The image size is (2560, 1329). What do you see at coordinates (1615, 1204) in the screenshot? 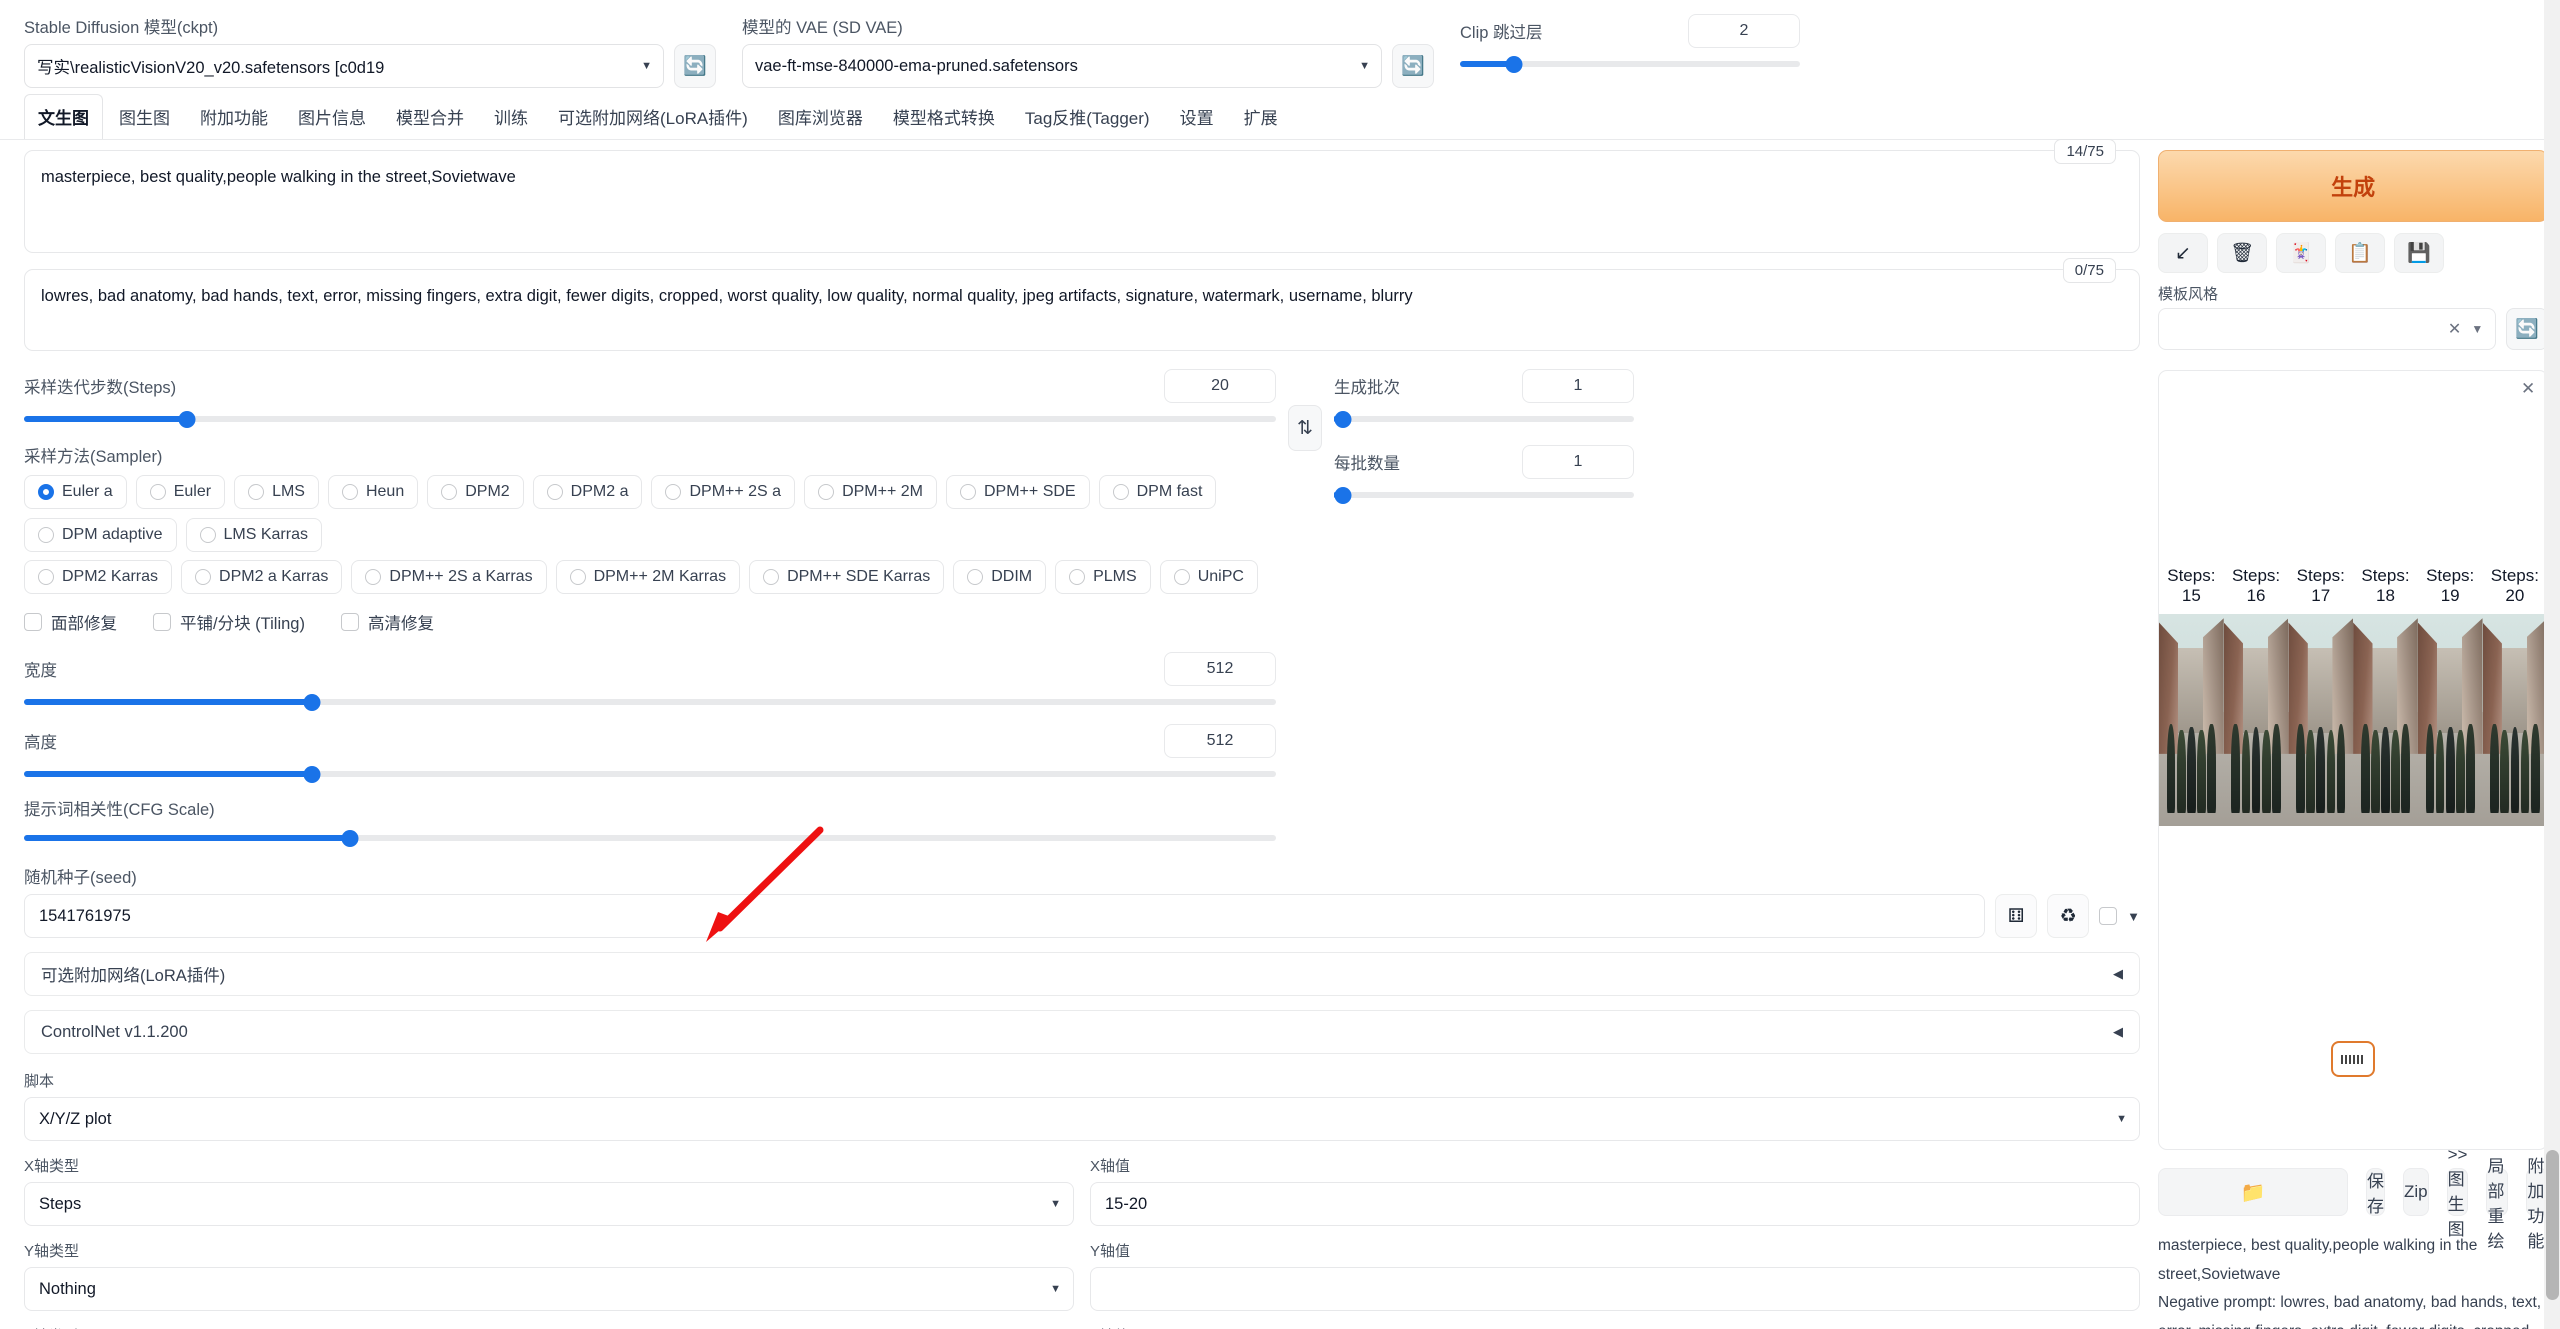
I see `x-axis-value-input: 15-20` at bounding box center [1615, 1204].